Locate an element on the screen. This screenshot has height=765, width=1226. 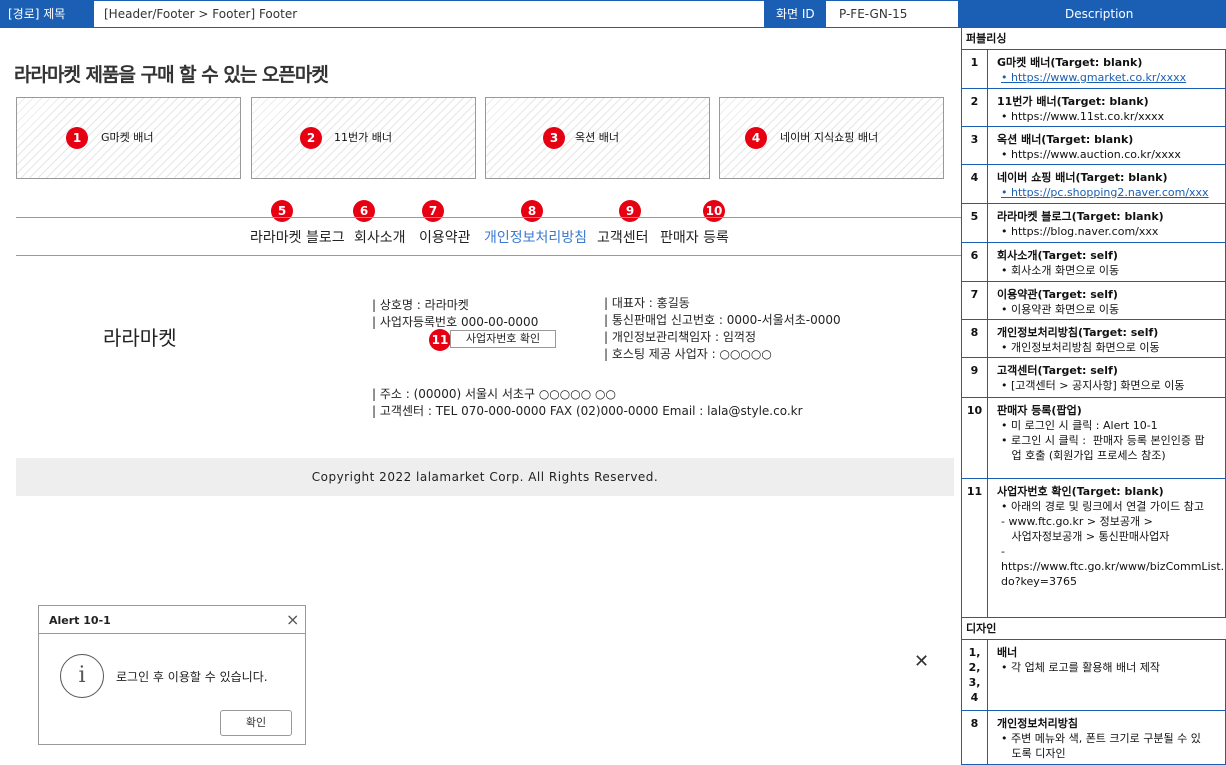
badge-1: 1 is located at coordinates (77, 138).